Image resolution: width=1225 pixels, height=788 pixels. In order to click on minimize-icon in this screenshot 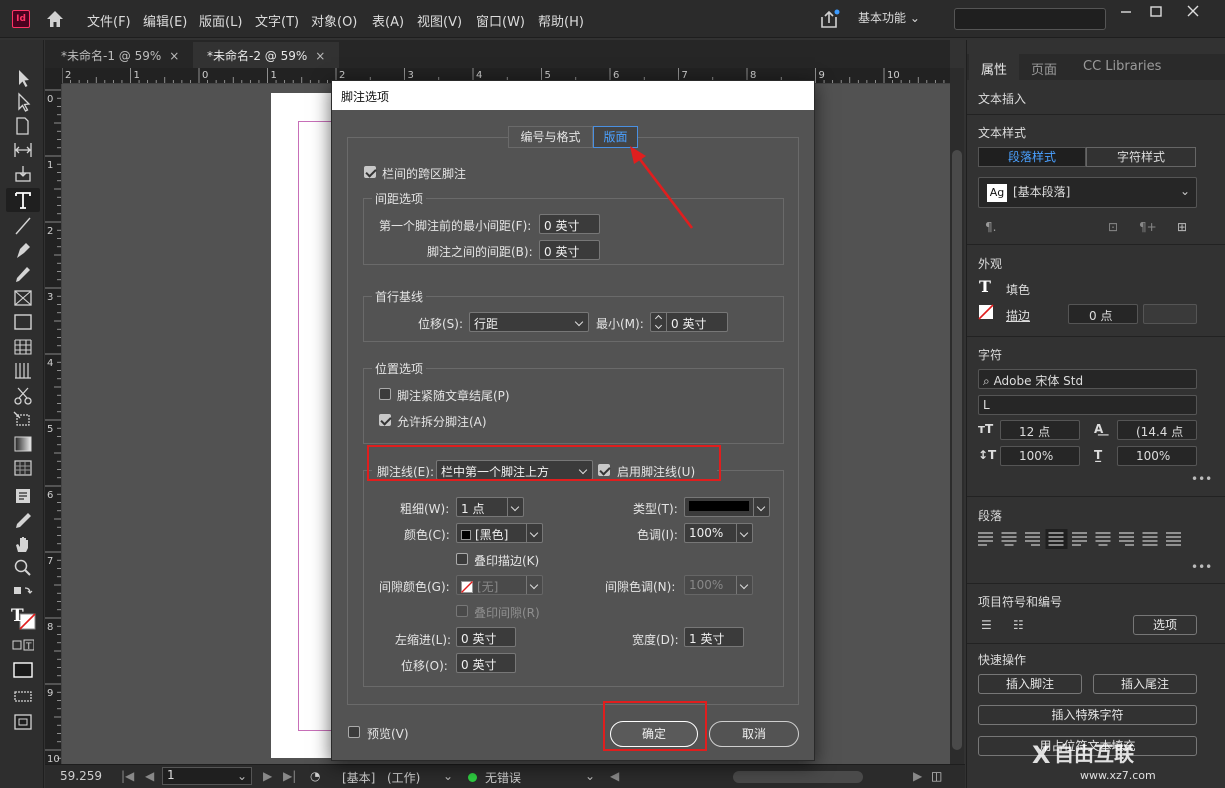, I will do `click(1126, 12)`.